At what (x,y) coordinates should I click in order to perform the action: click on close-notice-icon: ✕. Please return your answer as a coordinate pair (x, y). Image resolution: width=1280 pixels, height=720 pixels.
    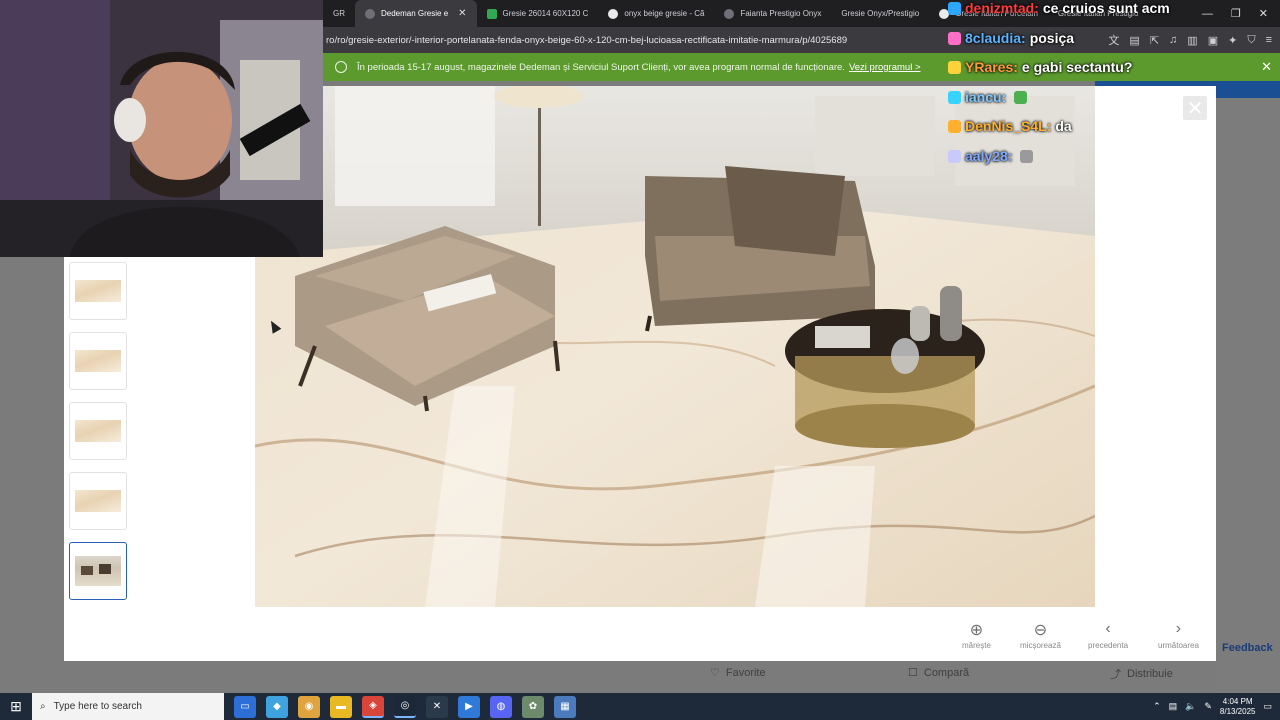
    Looking at the image, I should click on (1266, 67).